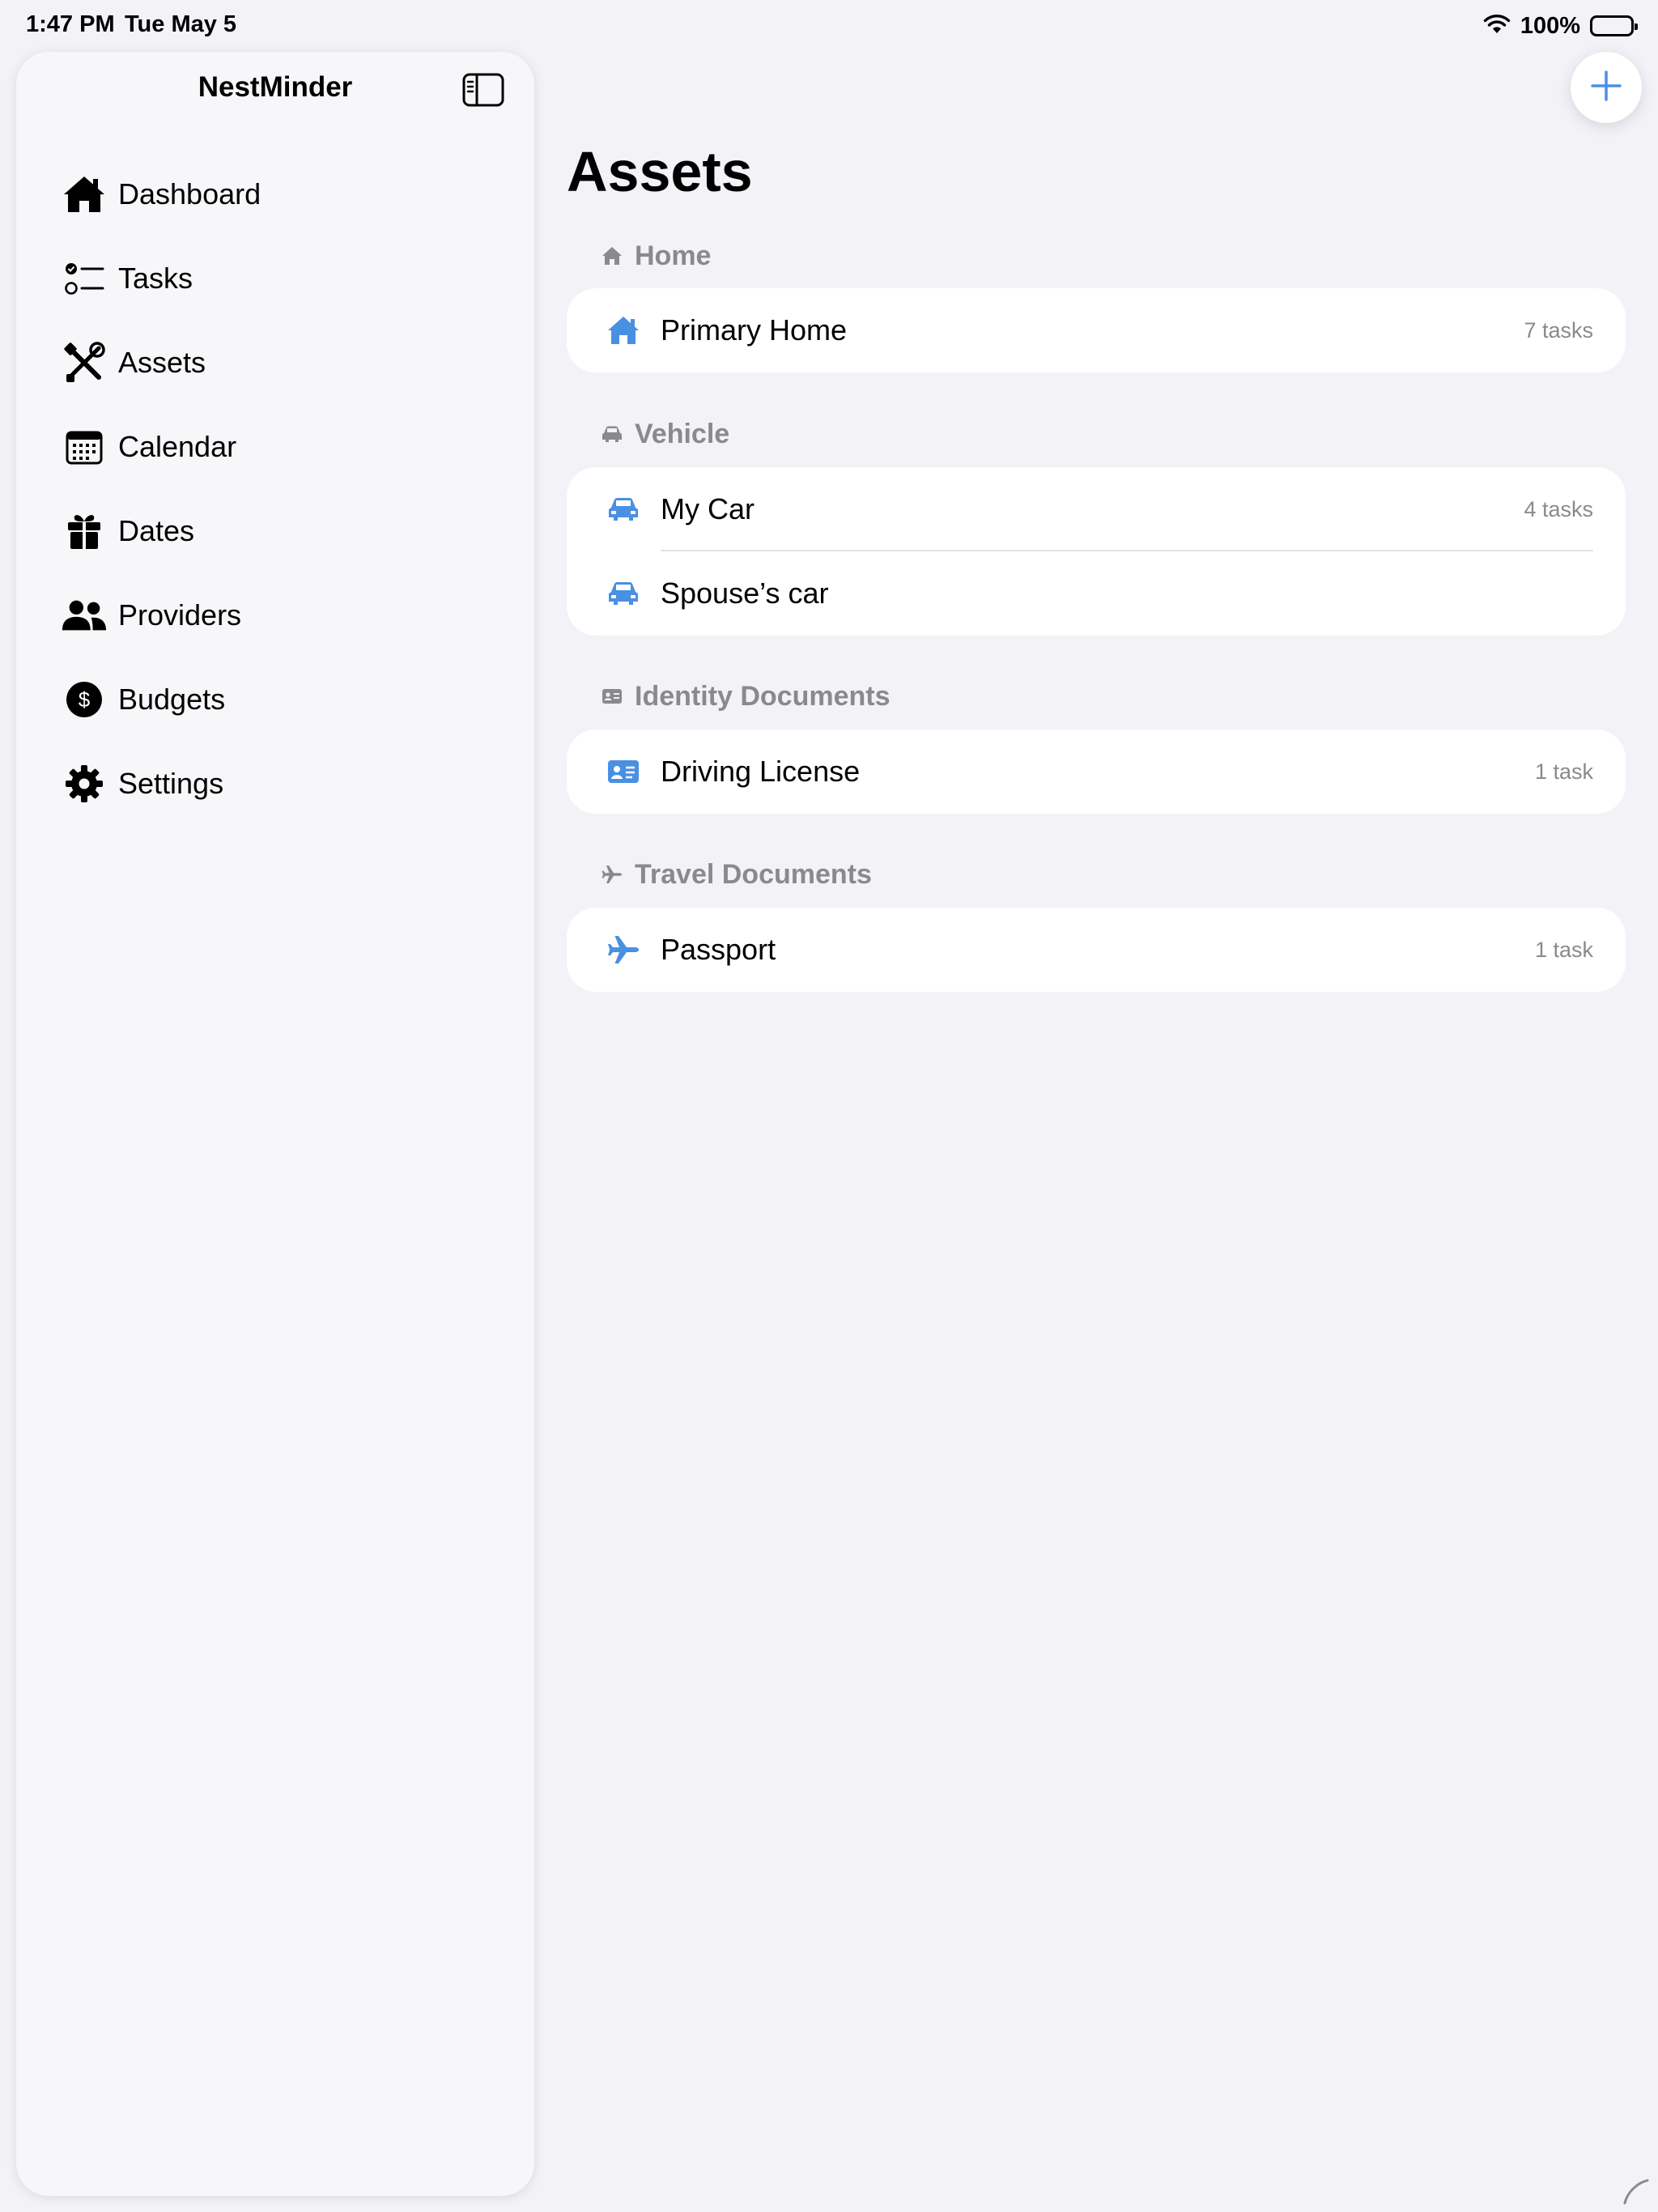 The width and height of the screenshot is (1658, 2212). I want to click on status-right: 100%, so click(1560, 26).